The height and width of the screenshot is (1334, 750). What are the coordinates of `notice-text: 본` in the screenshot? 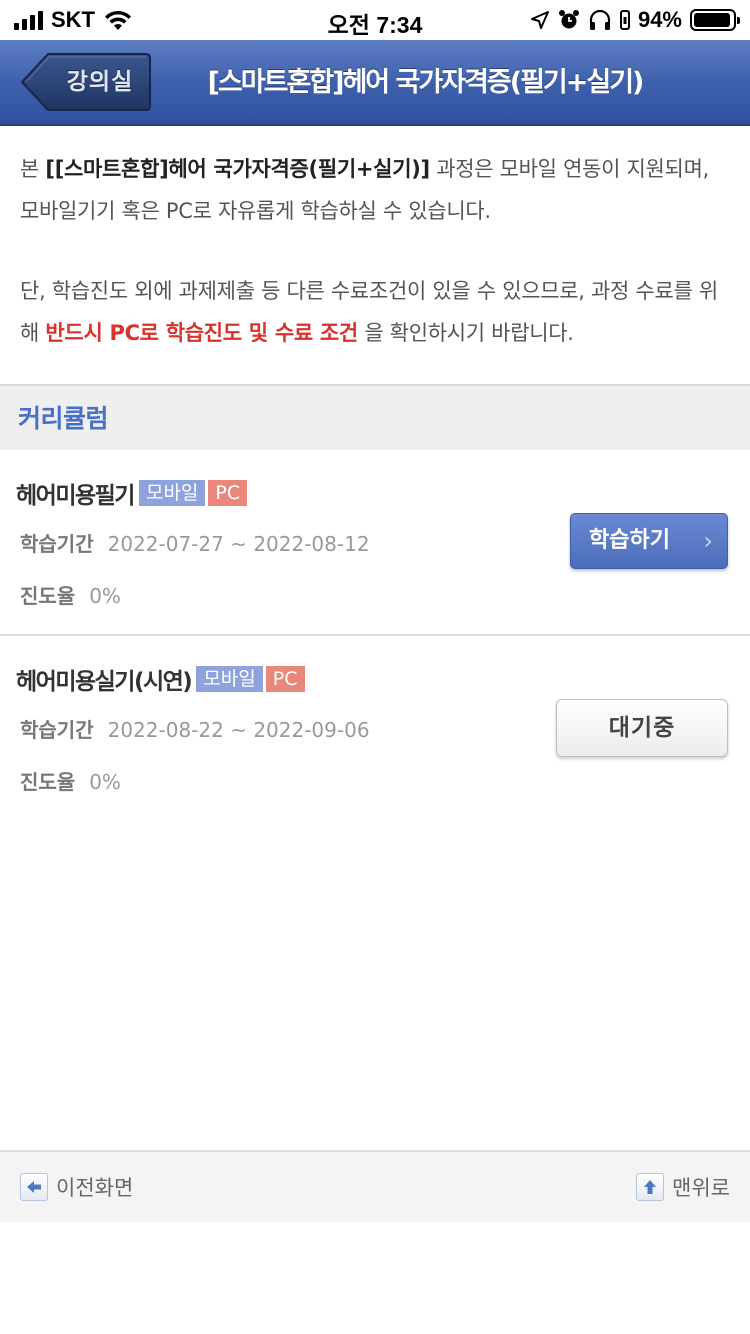 It's located at (33, 169).